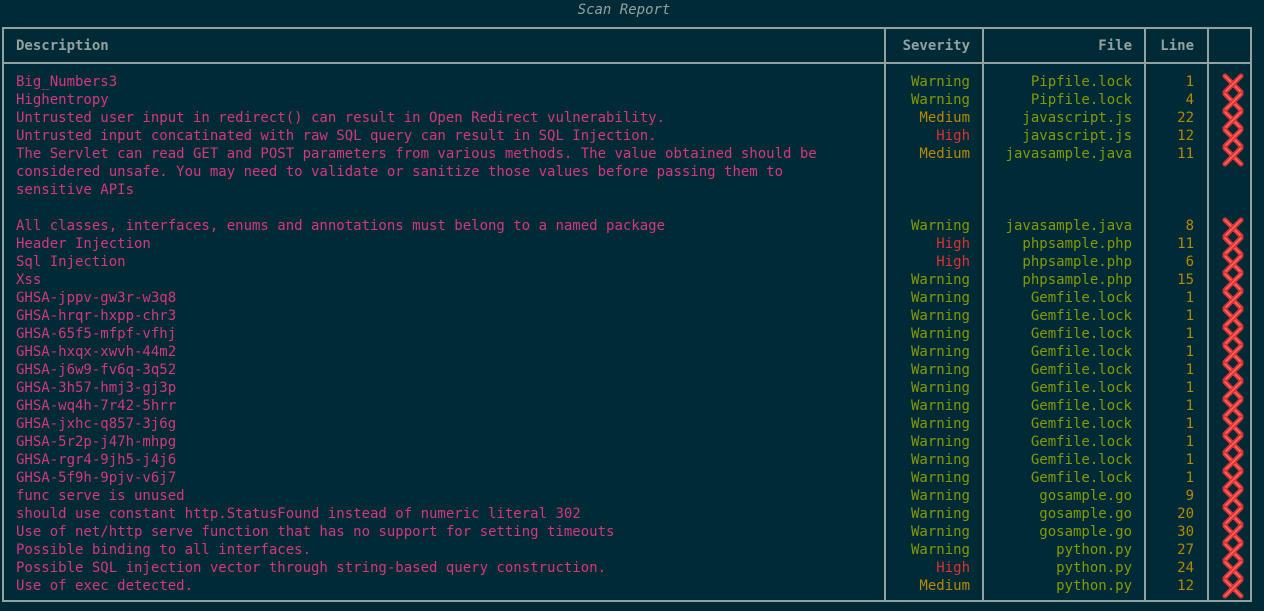  I want to click on line-number: 20, so click(1185, 514).